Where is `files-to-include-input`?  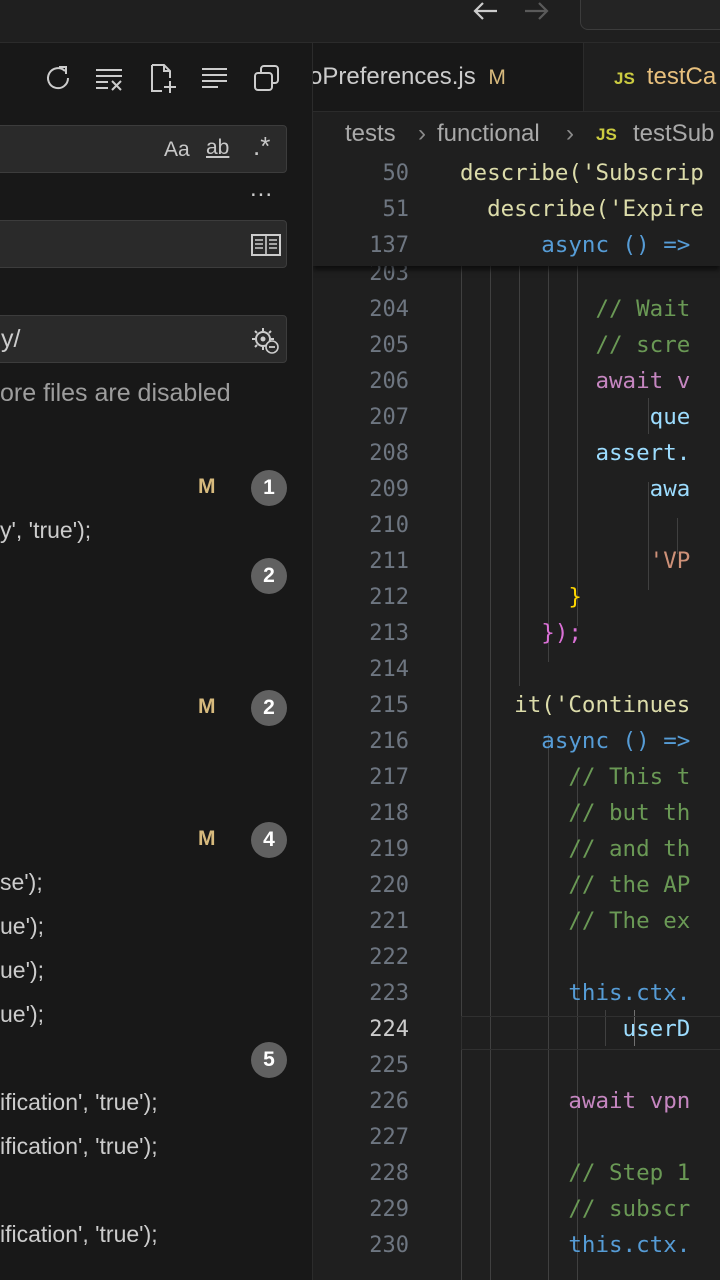 files-to-include-input is located at coordinates (143, 244).